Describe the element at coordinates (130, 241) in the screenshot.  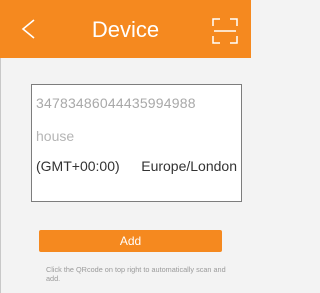
I see `add-button: Add` at that location.